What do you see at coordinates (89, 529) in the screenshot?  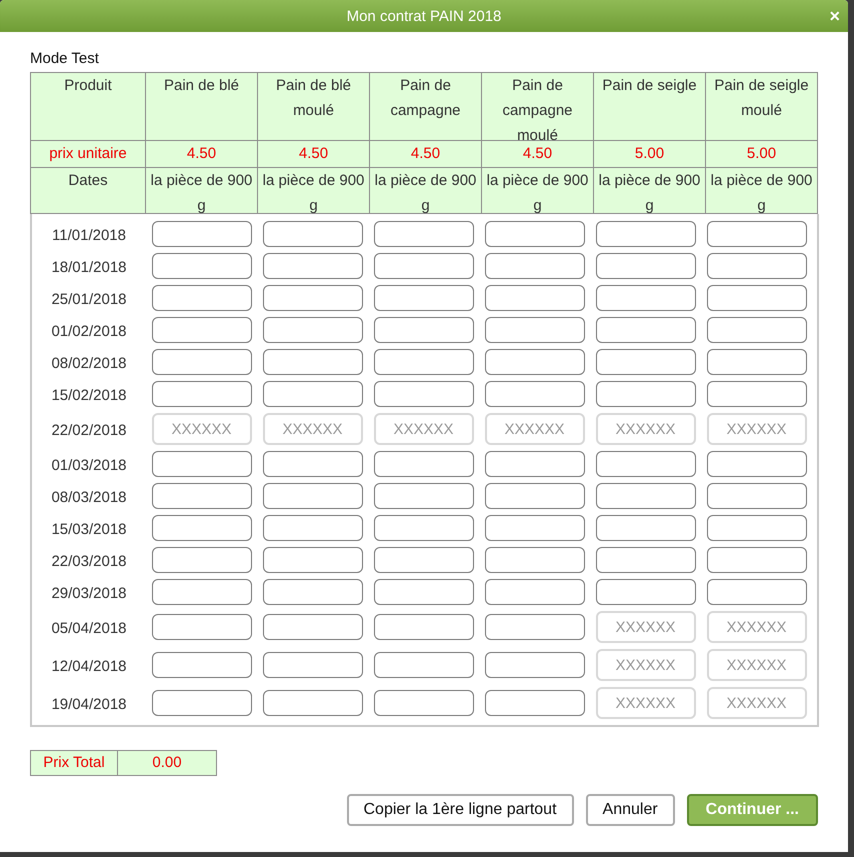 I see `date-label: 15/03/2018` at bounding box center [89, 529].